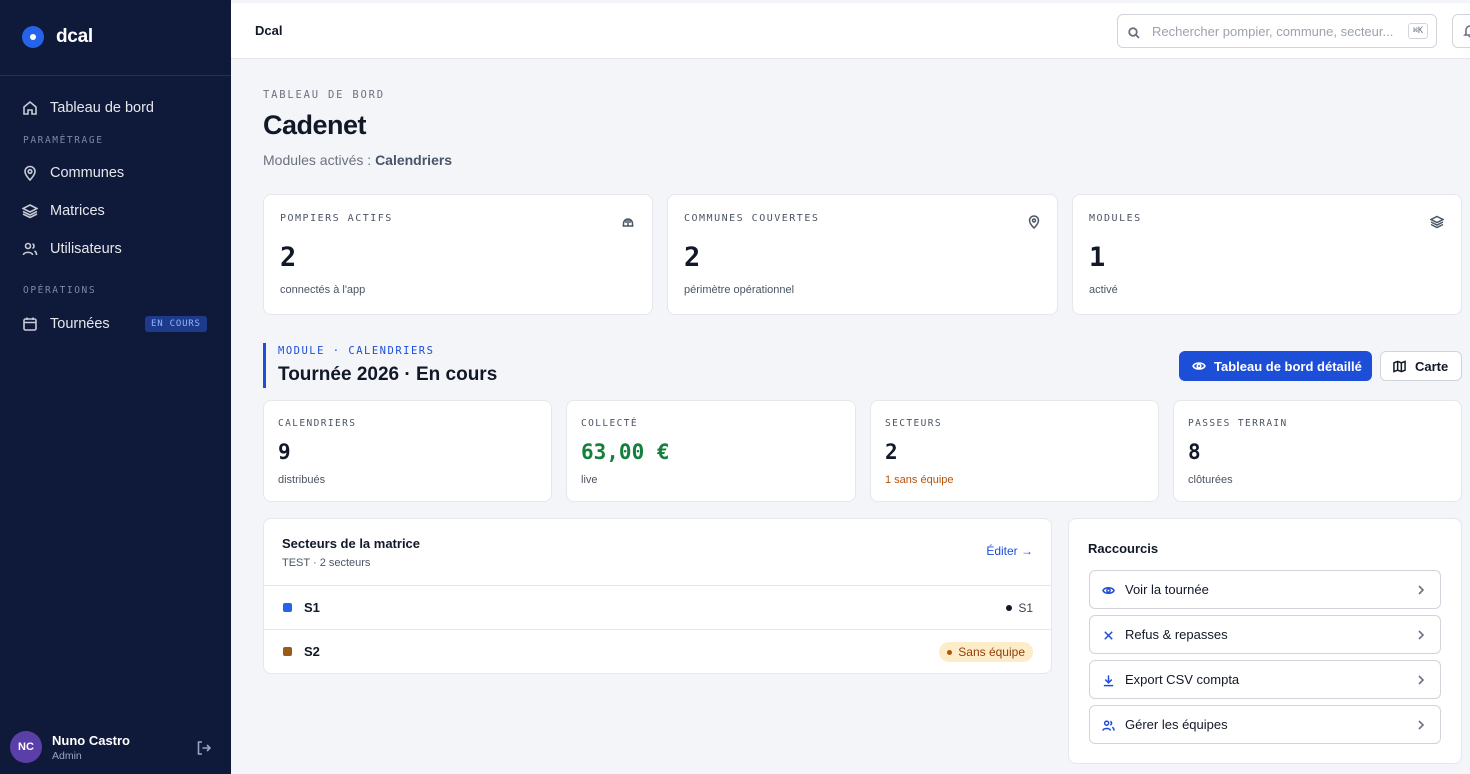  What do you see at coordinates (264, 365) in the screenshot?
I see `module-accent-bar` at bounding box center [264, 365].